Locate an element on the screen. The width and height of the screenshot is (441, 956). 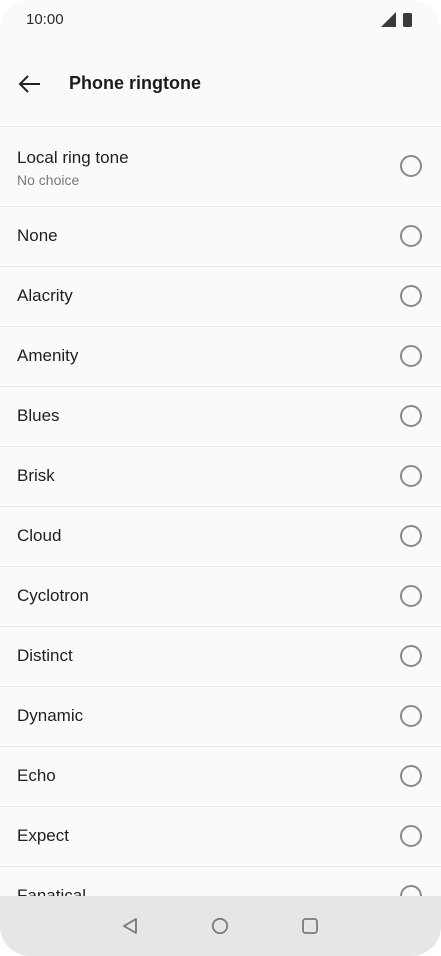
nav-recents-button is located at coordinates (310, 926).